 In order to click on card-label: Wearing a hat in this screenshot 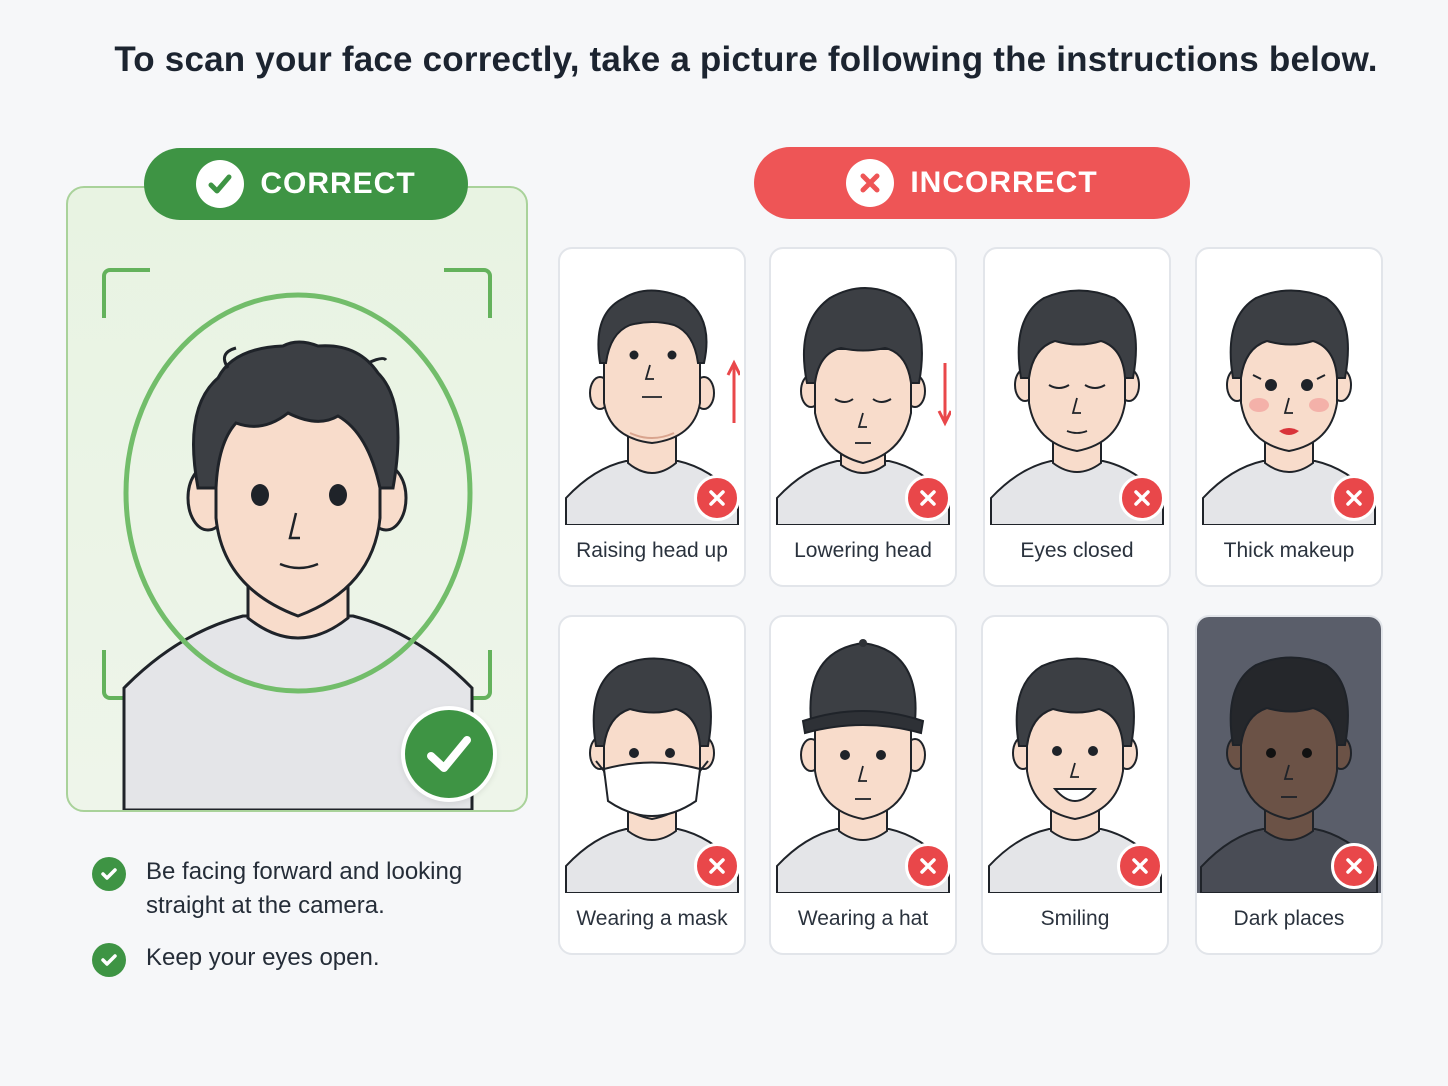, I will do `click(863, 918)`.